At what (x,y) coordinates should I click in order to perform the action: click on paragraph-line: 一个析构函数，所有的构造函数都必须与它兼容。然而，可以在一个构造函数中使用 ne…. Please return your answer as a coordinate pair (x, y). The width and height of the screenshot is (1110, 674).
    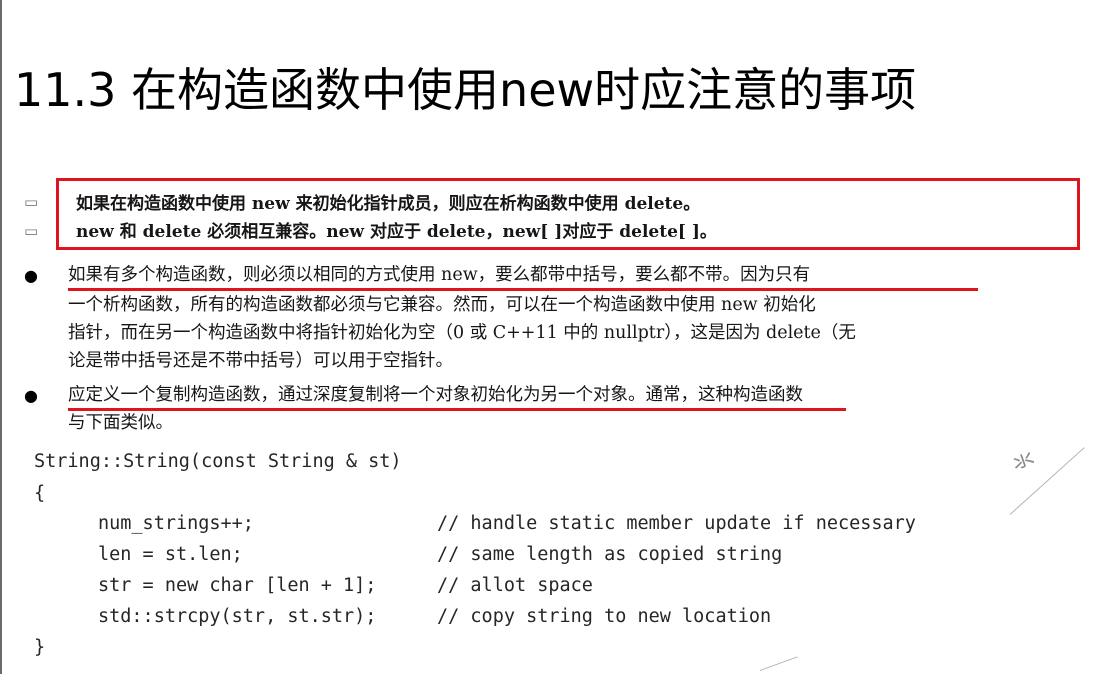
    Looking at the image, I should click on (442, 305).